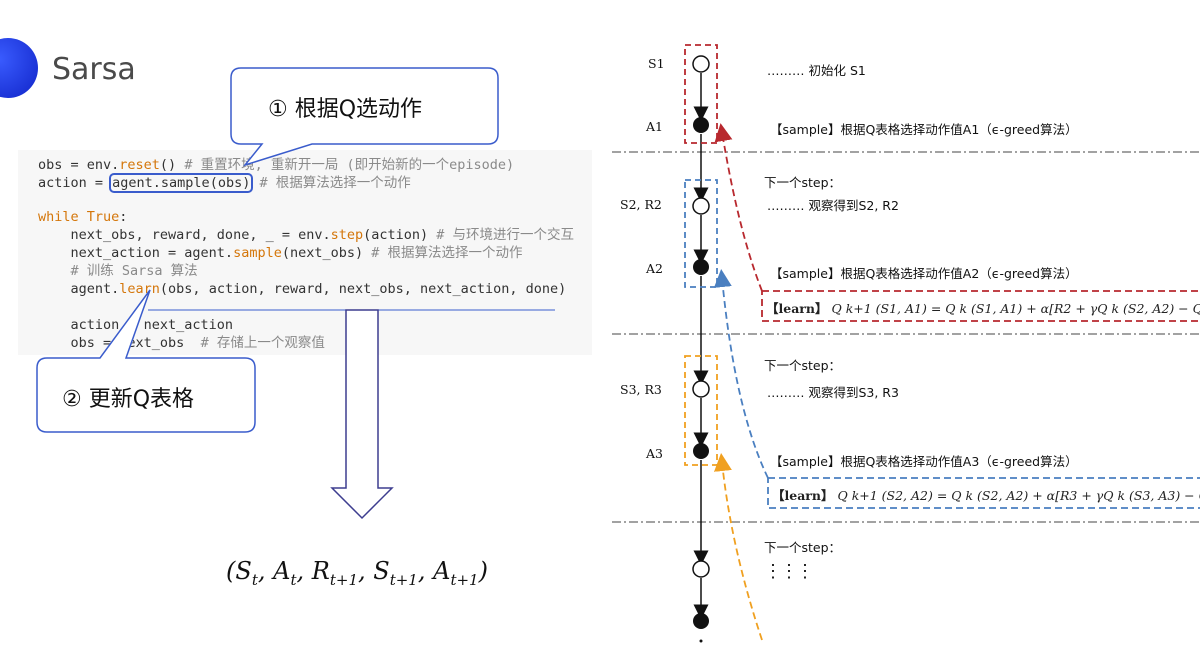 The height and width of the screenshot is (645, 1200). What do you see at coordinates (803, 182) in the screenshot?
I see `next-step-1: 下一个step：` at bounding box center [803, 182].